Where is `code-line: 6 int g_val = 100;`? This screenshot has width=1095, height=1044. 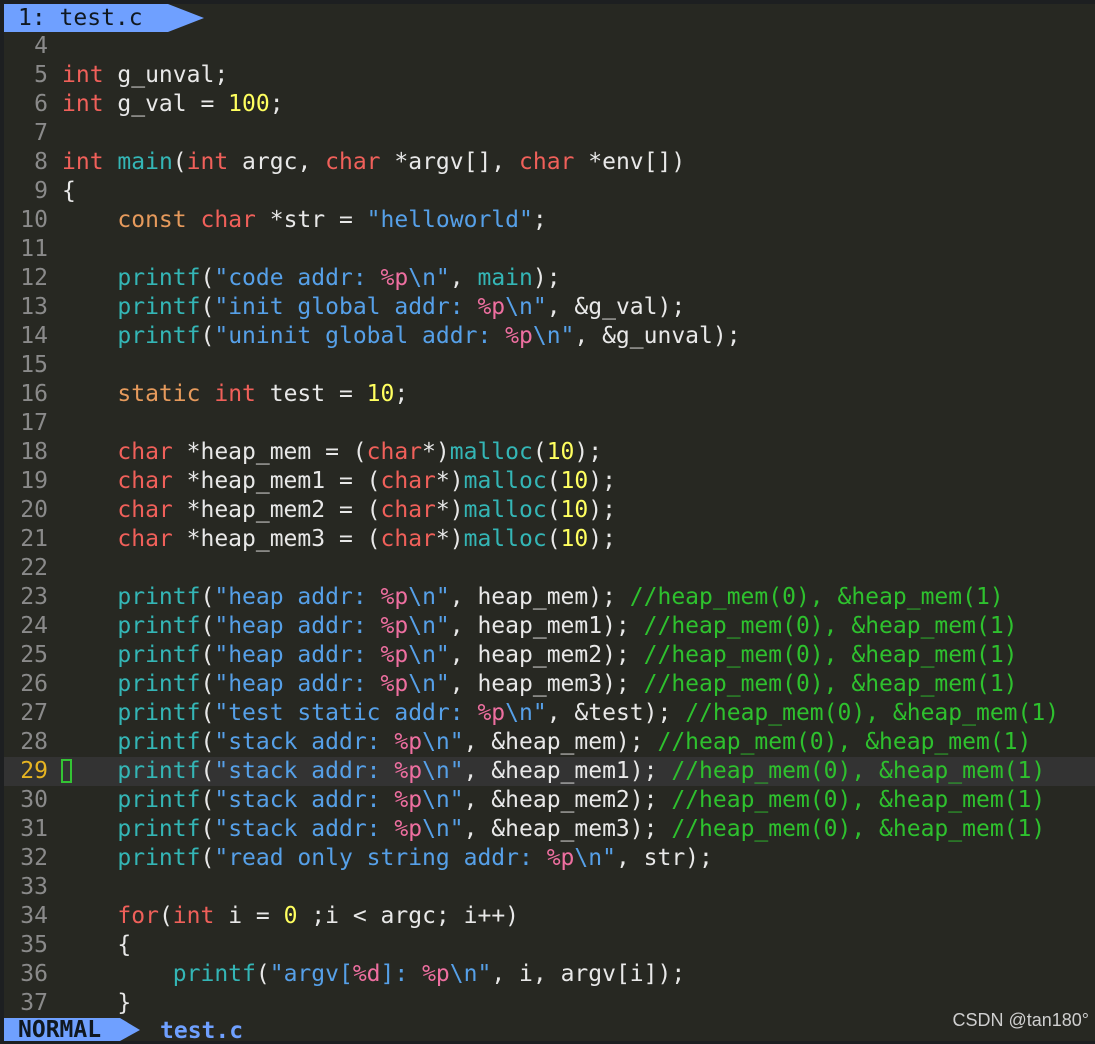 code-line: 6 int g_val = 100; is located at coordinates (549, 104).